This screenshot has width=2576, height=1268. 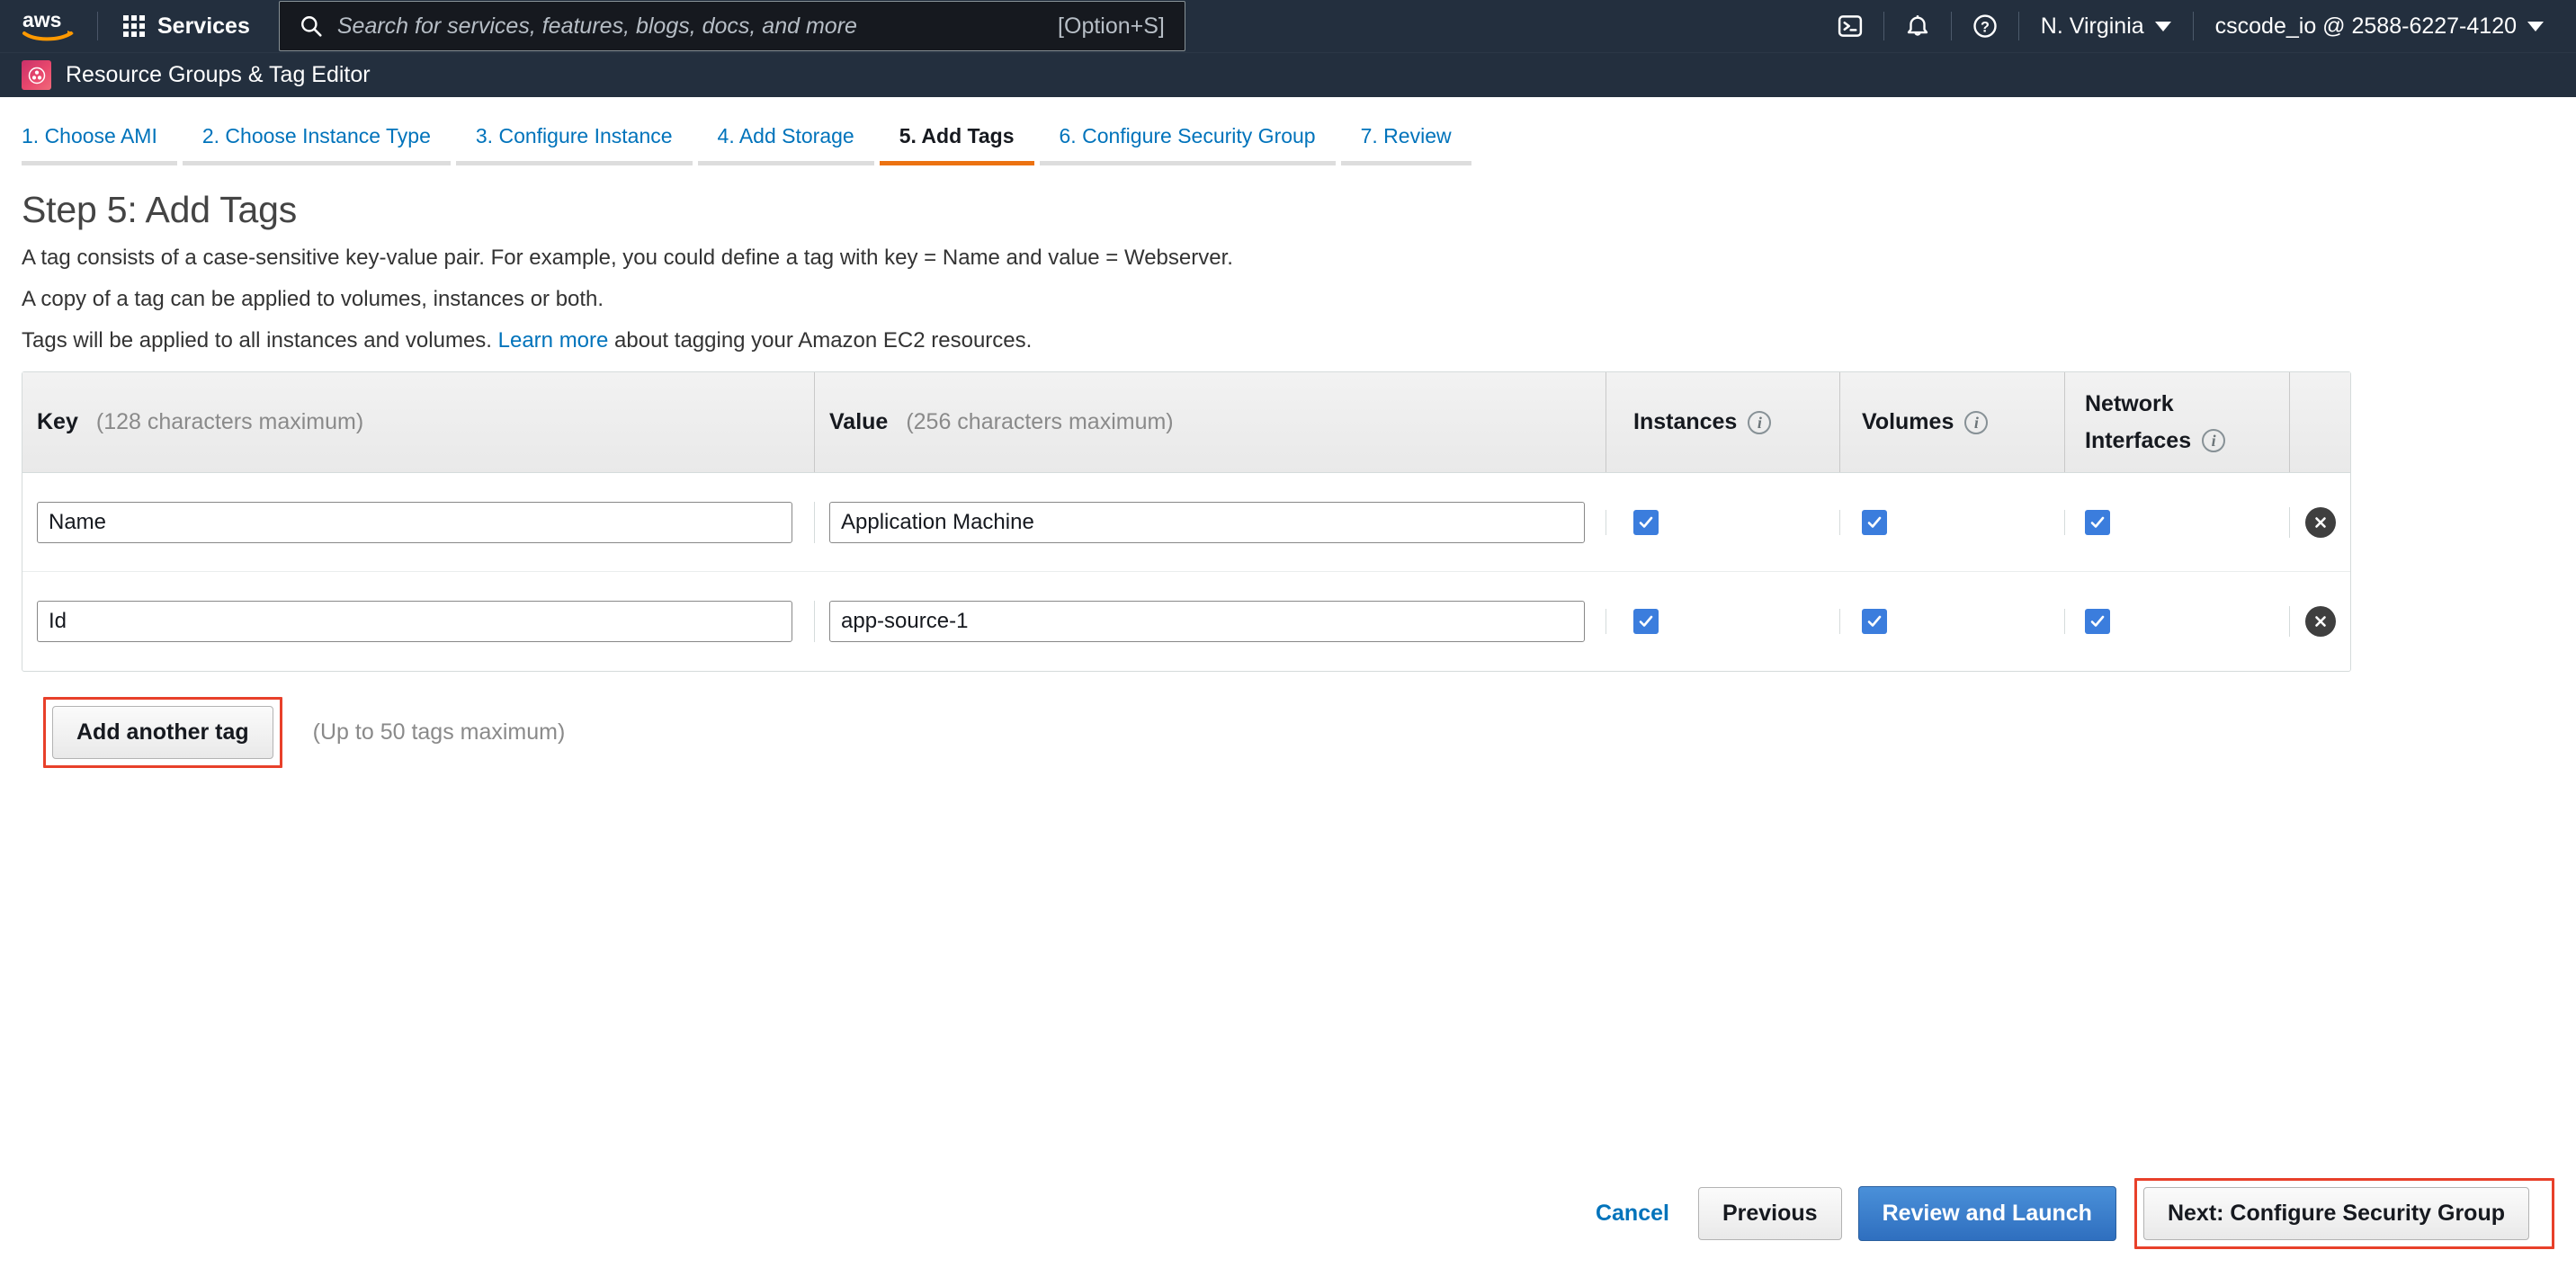 I want to click on next-configure-security-group-button: Next: Configure Security Group, so click(x=2335, y=1213).